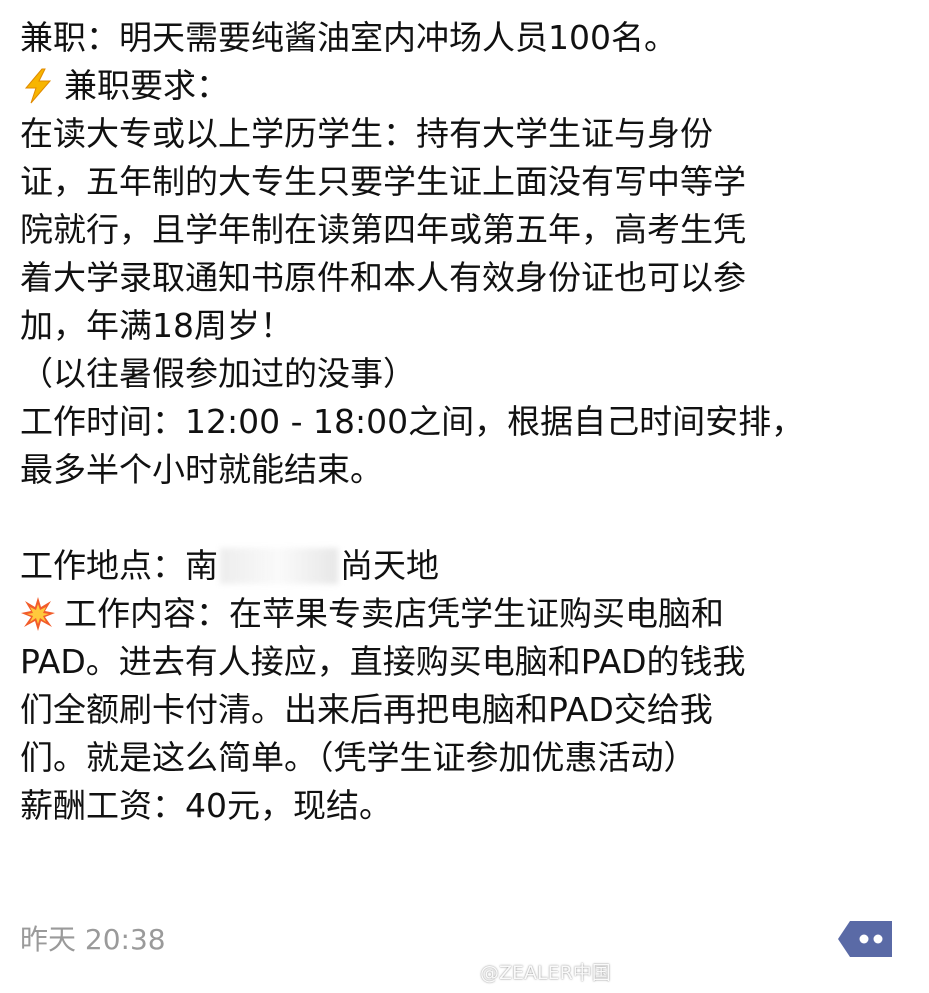 This screenshot has width=929, height=993. Describe the element at coordinates (383, 661) in the screenshot. I see `message-line-text: PAD。进去有人接应，直接购买电脑和PAD的钱我` at that location.